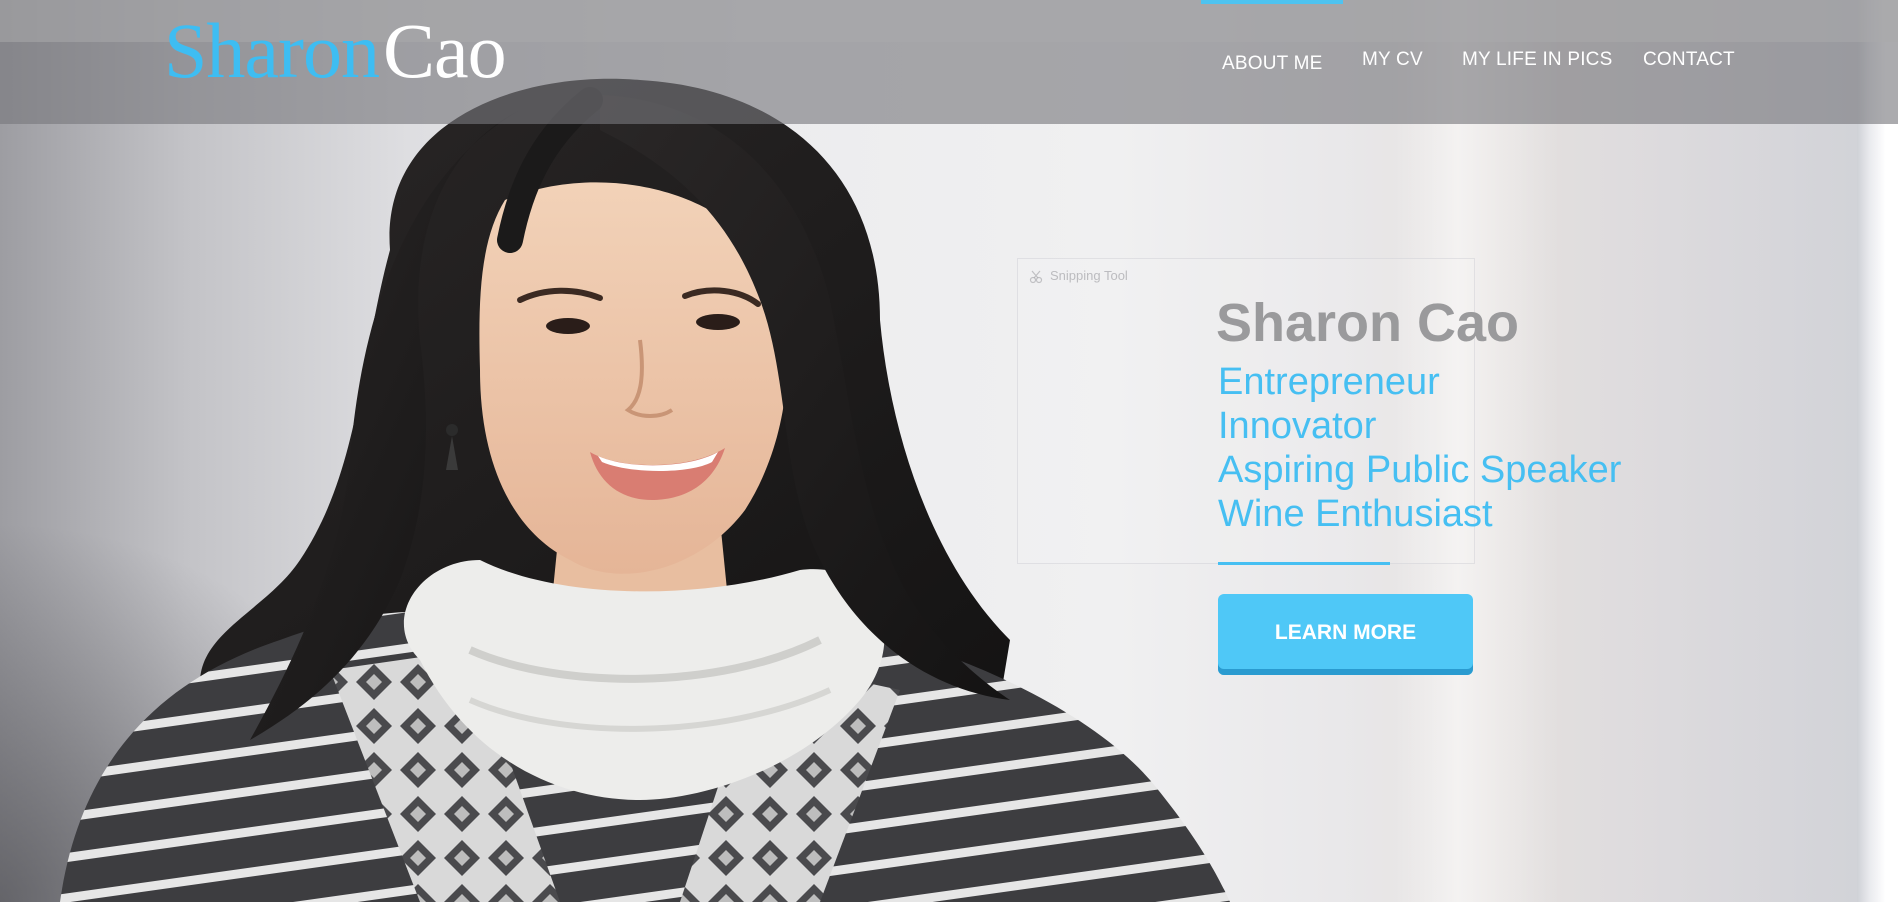 The image size is (1898, 902). I want to click on snipping-tool-label: Snipping Tool, so click(1089, 275).